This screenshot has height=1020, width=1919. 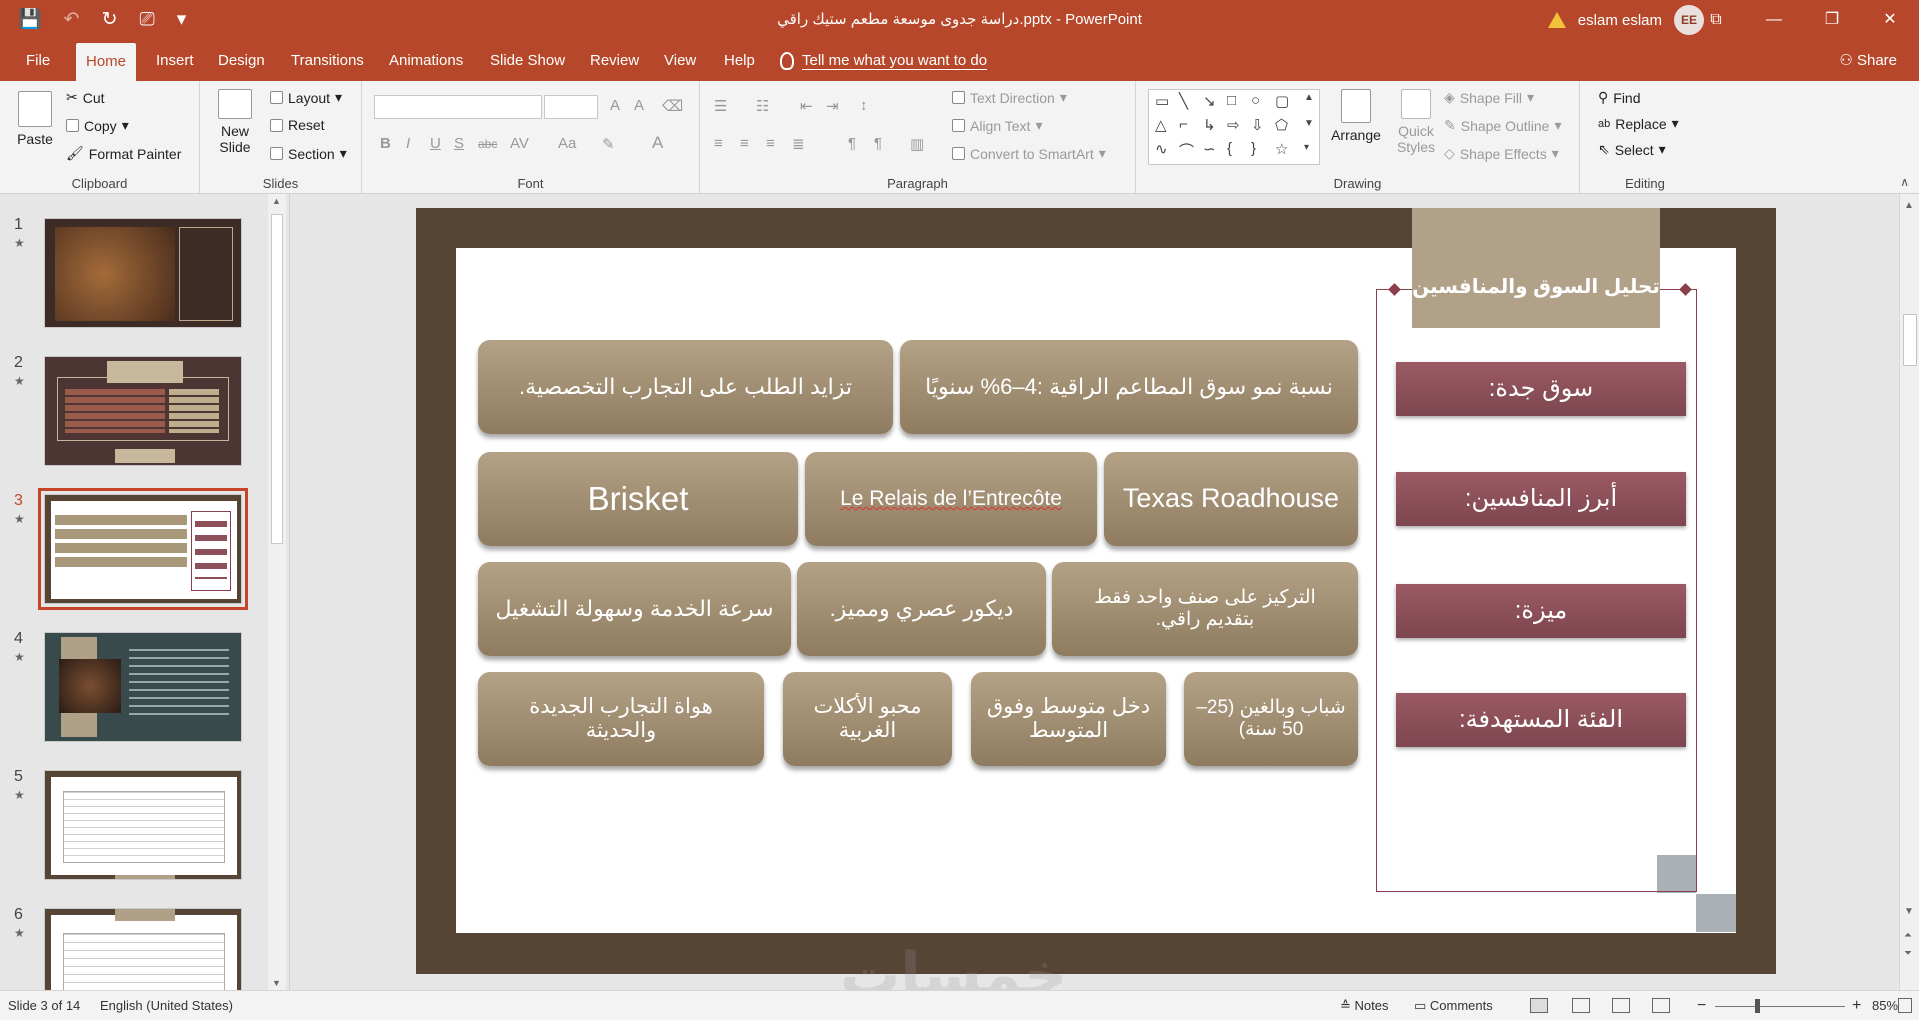 I want to click on fit-slide-icon, so click(x=1905, y=1005).